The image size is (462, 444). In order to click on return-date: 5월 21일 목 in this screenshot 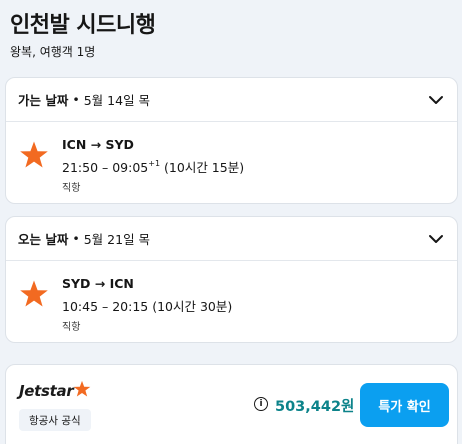, I will do `click(117, 239)`.